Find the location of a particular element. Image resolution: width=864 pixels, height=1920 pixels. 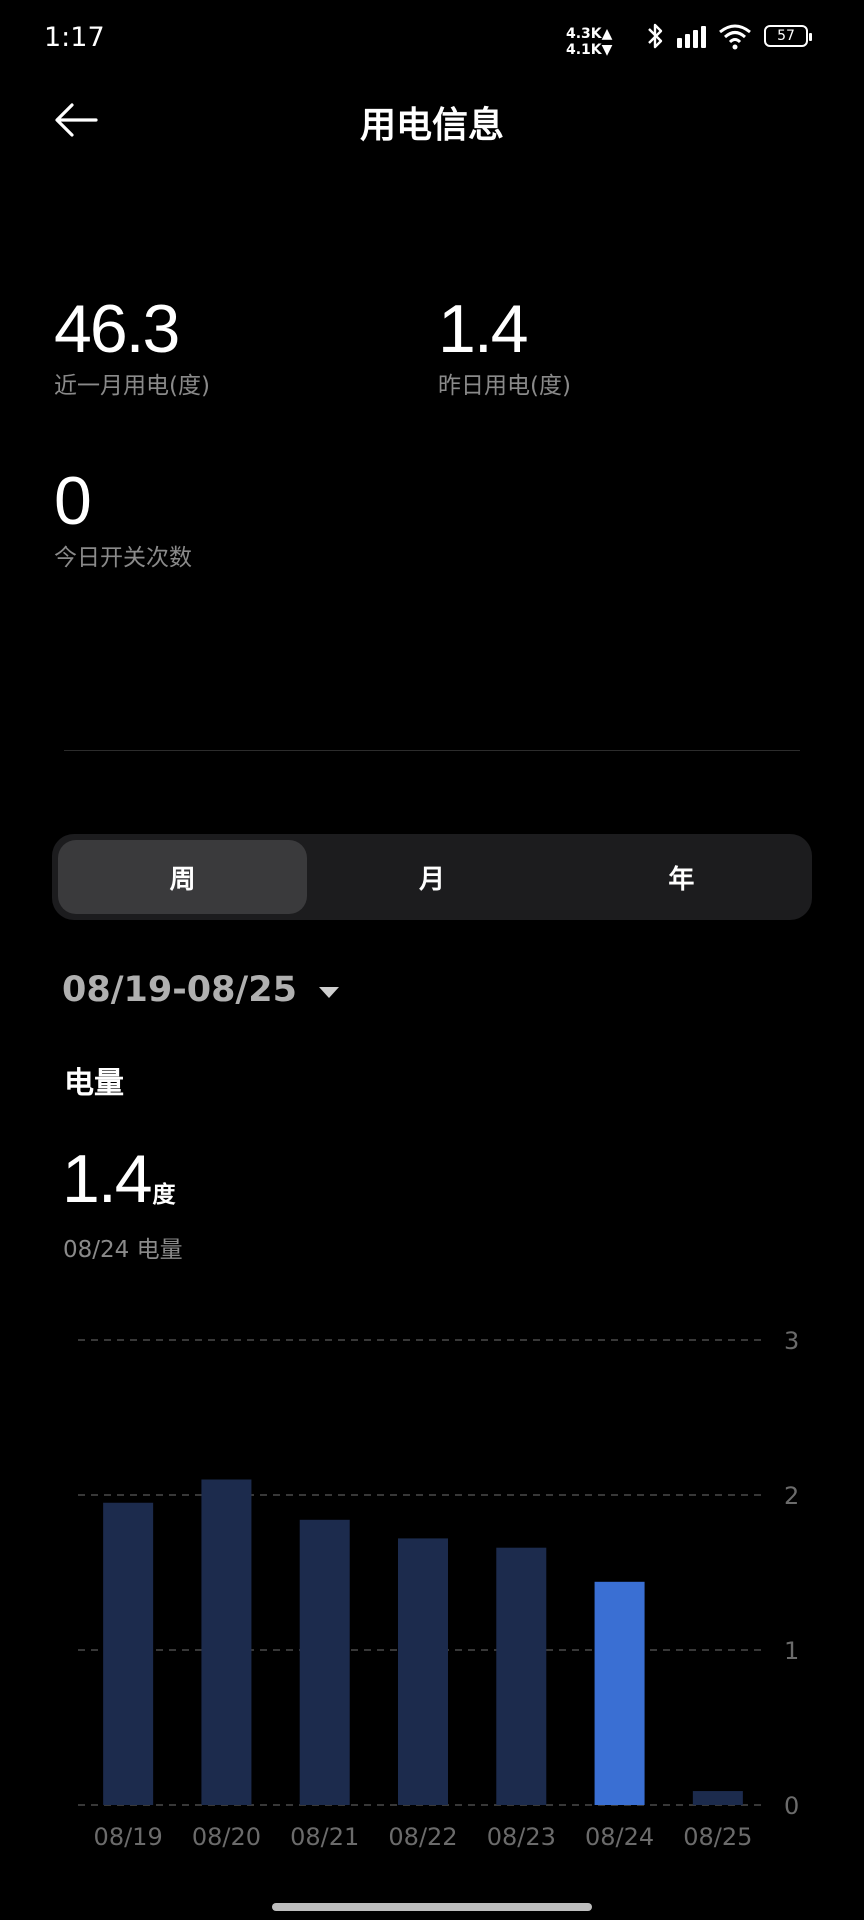

period-tabs: 周 月 年 is located at coordinates (432, 877).